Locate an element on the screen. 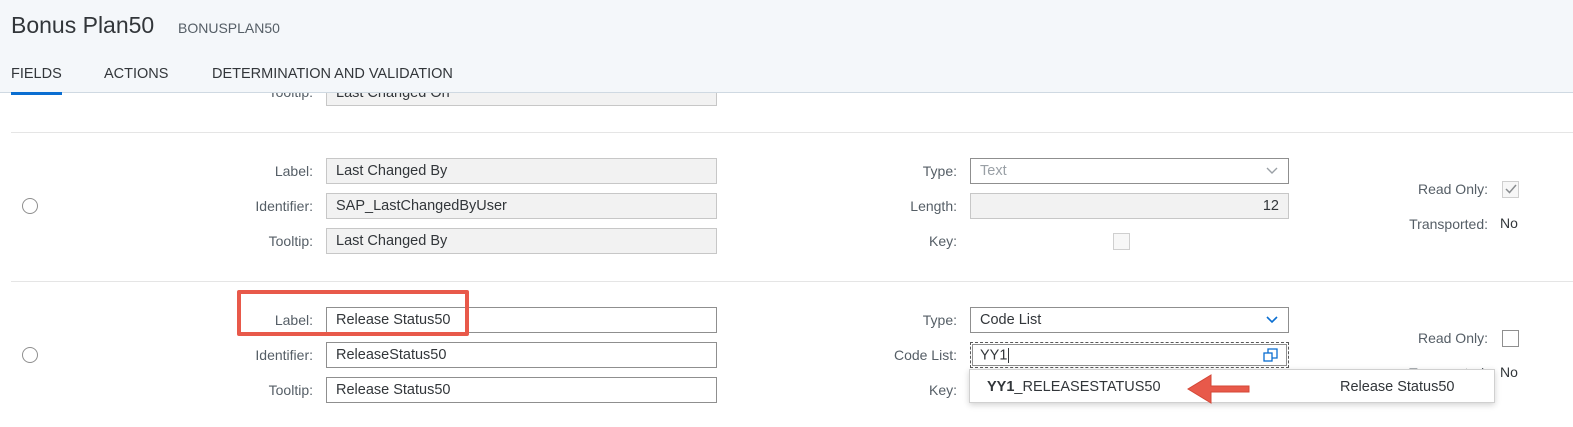  identifier-field: SAP_LastChangedByUser is located at coordinates (521, 206).